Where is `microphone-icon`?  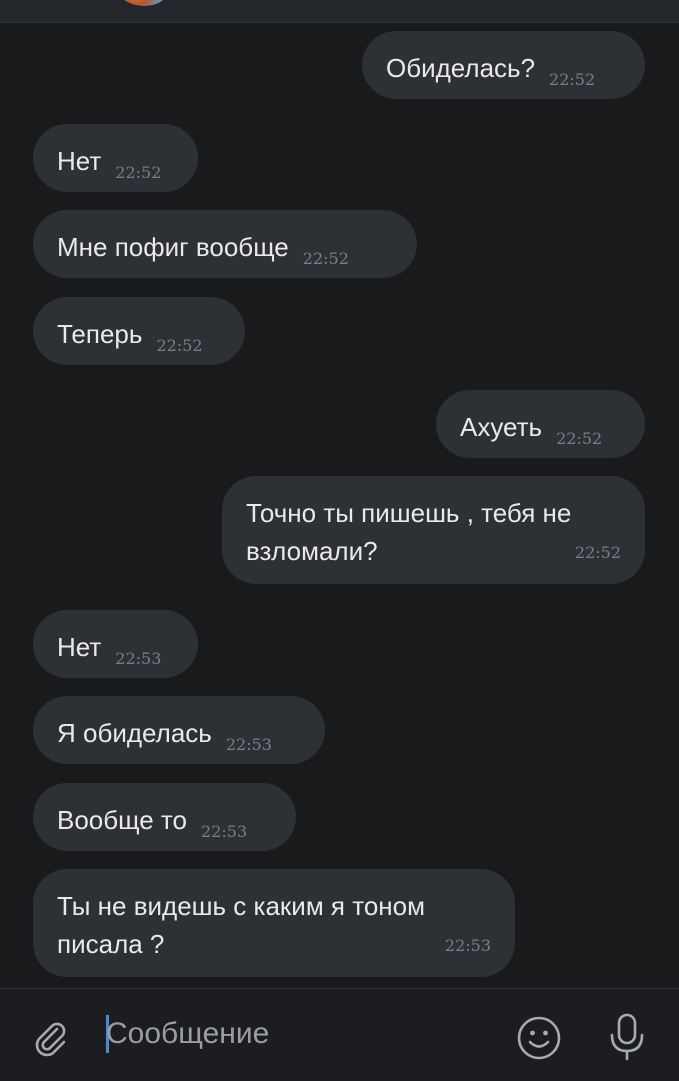
microphone-icon is located at coordinates (627, 1037).